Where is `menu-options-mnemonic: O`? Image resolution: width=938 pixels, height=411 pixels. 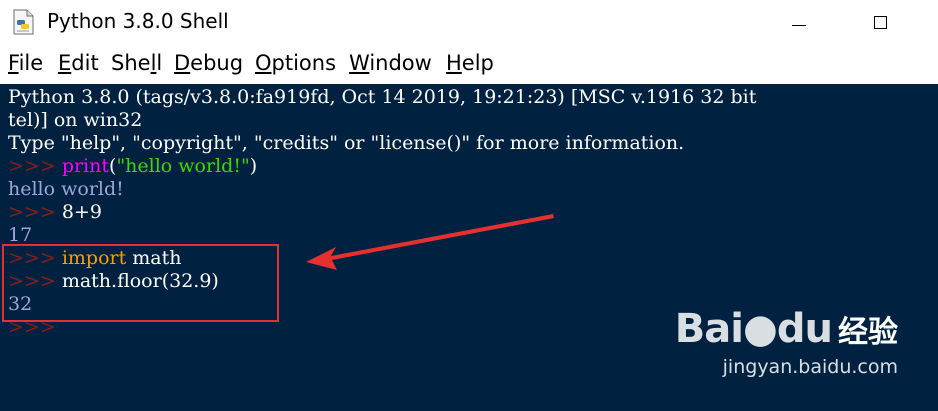 menu-options-mnemonic: O is located at coordinates (263, 63).